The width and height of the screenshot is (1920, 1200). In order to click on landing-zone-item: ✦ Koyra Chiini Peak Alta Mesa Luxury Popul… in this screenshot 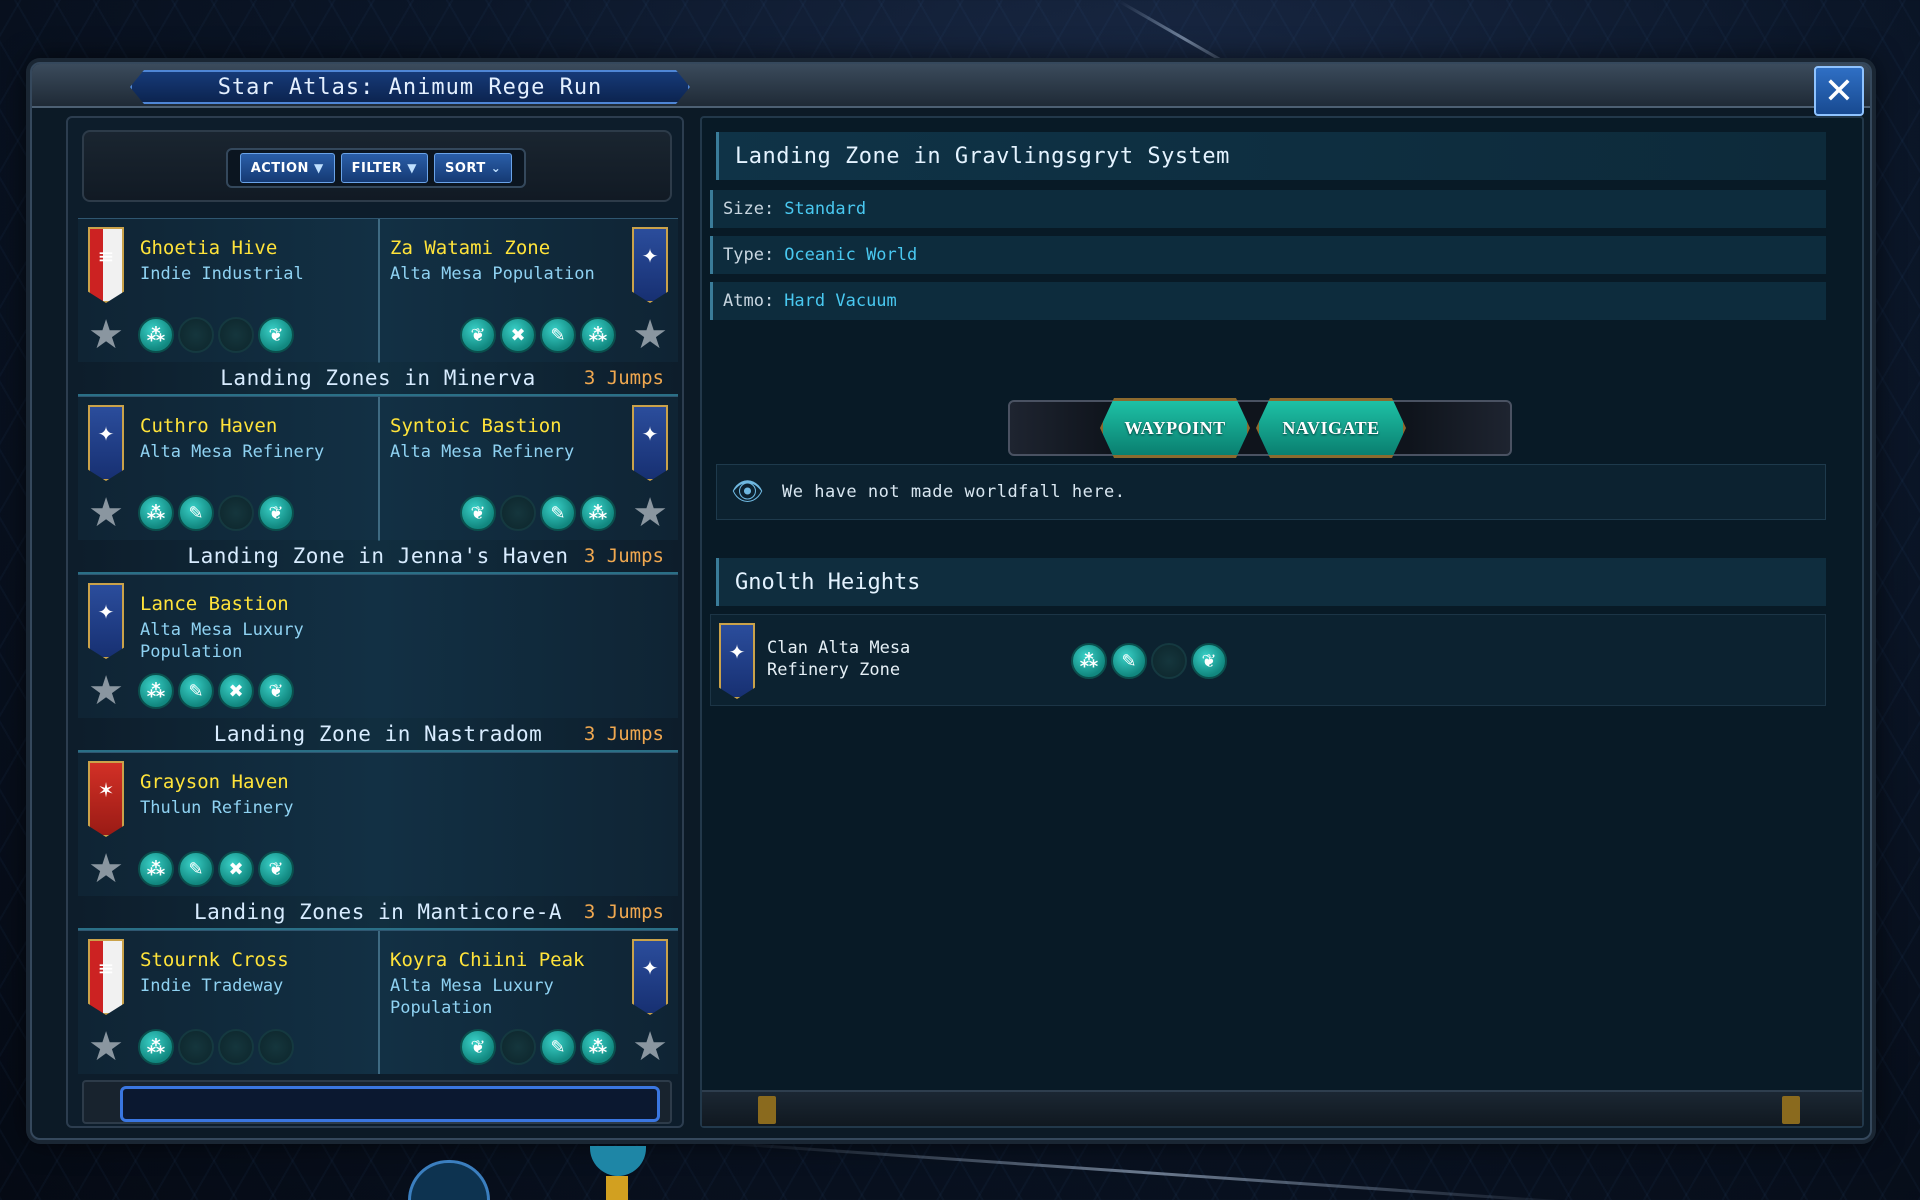, I will do `click(528, 1002)`.